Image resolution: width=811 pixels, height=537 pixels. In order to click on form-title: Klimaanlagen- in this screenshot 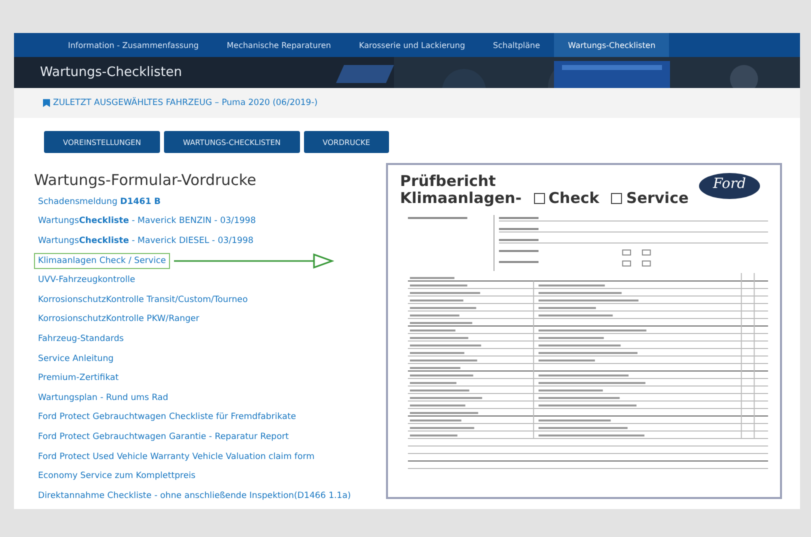, I will do `click(461, 198)`.